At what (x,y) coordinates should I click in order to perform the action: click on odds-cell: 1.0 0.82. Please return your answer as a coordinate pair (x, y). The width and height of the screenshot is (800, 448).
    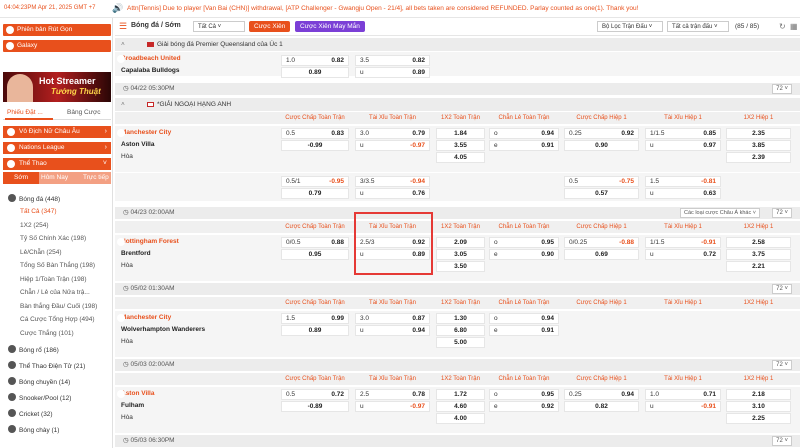
    Looking at the image, I should click on (315, 60).